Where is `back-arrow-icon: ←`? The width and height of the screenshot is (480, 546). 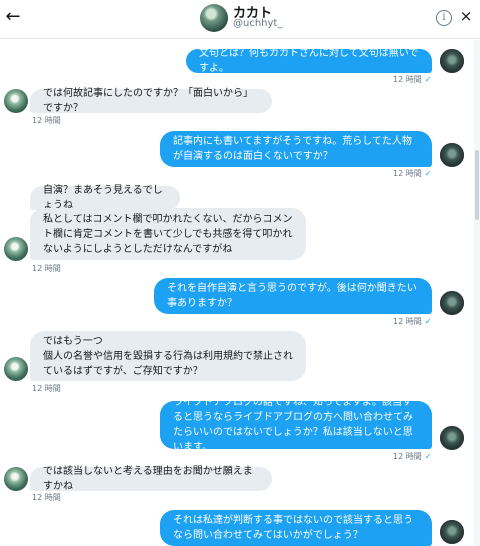 back-arrow-icon: ← is located at coordinates (13, 17).